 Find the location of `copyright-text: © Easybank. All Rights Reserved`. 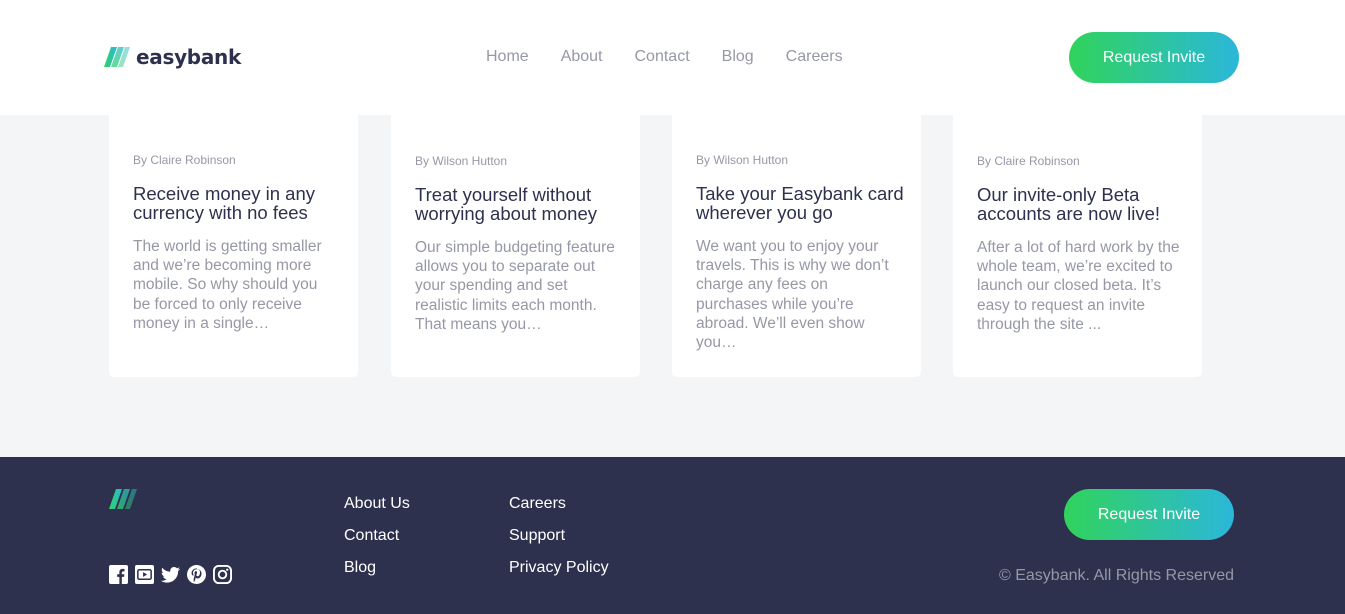

copyright-text: © Easybank. All Rights Reserved is located at coordinates (1116, 575).